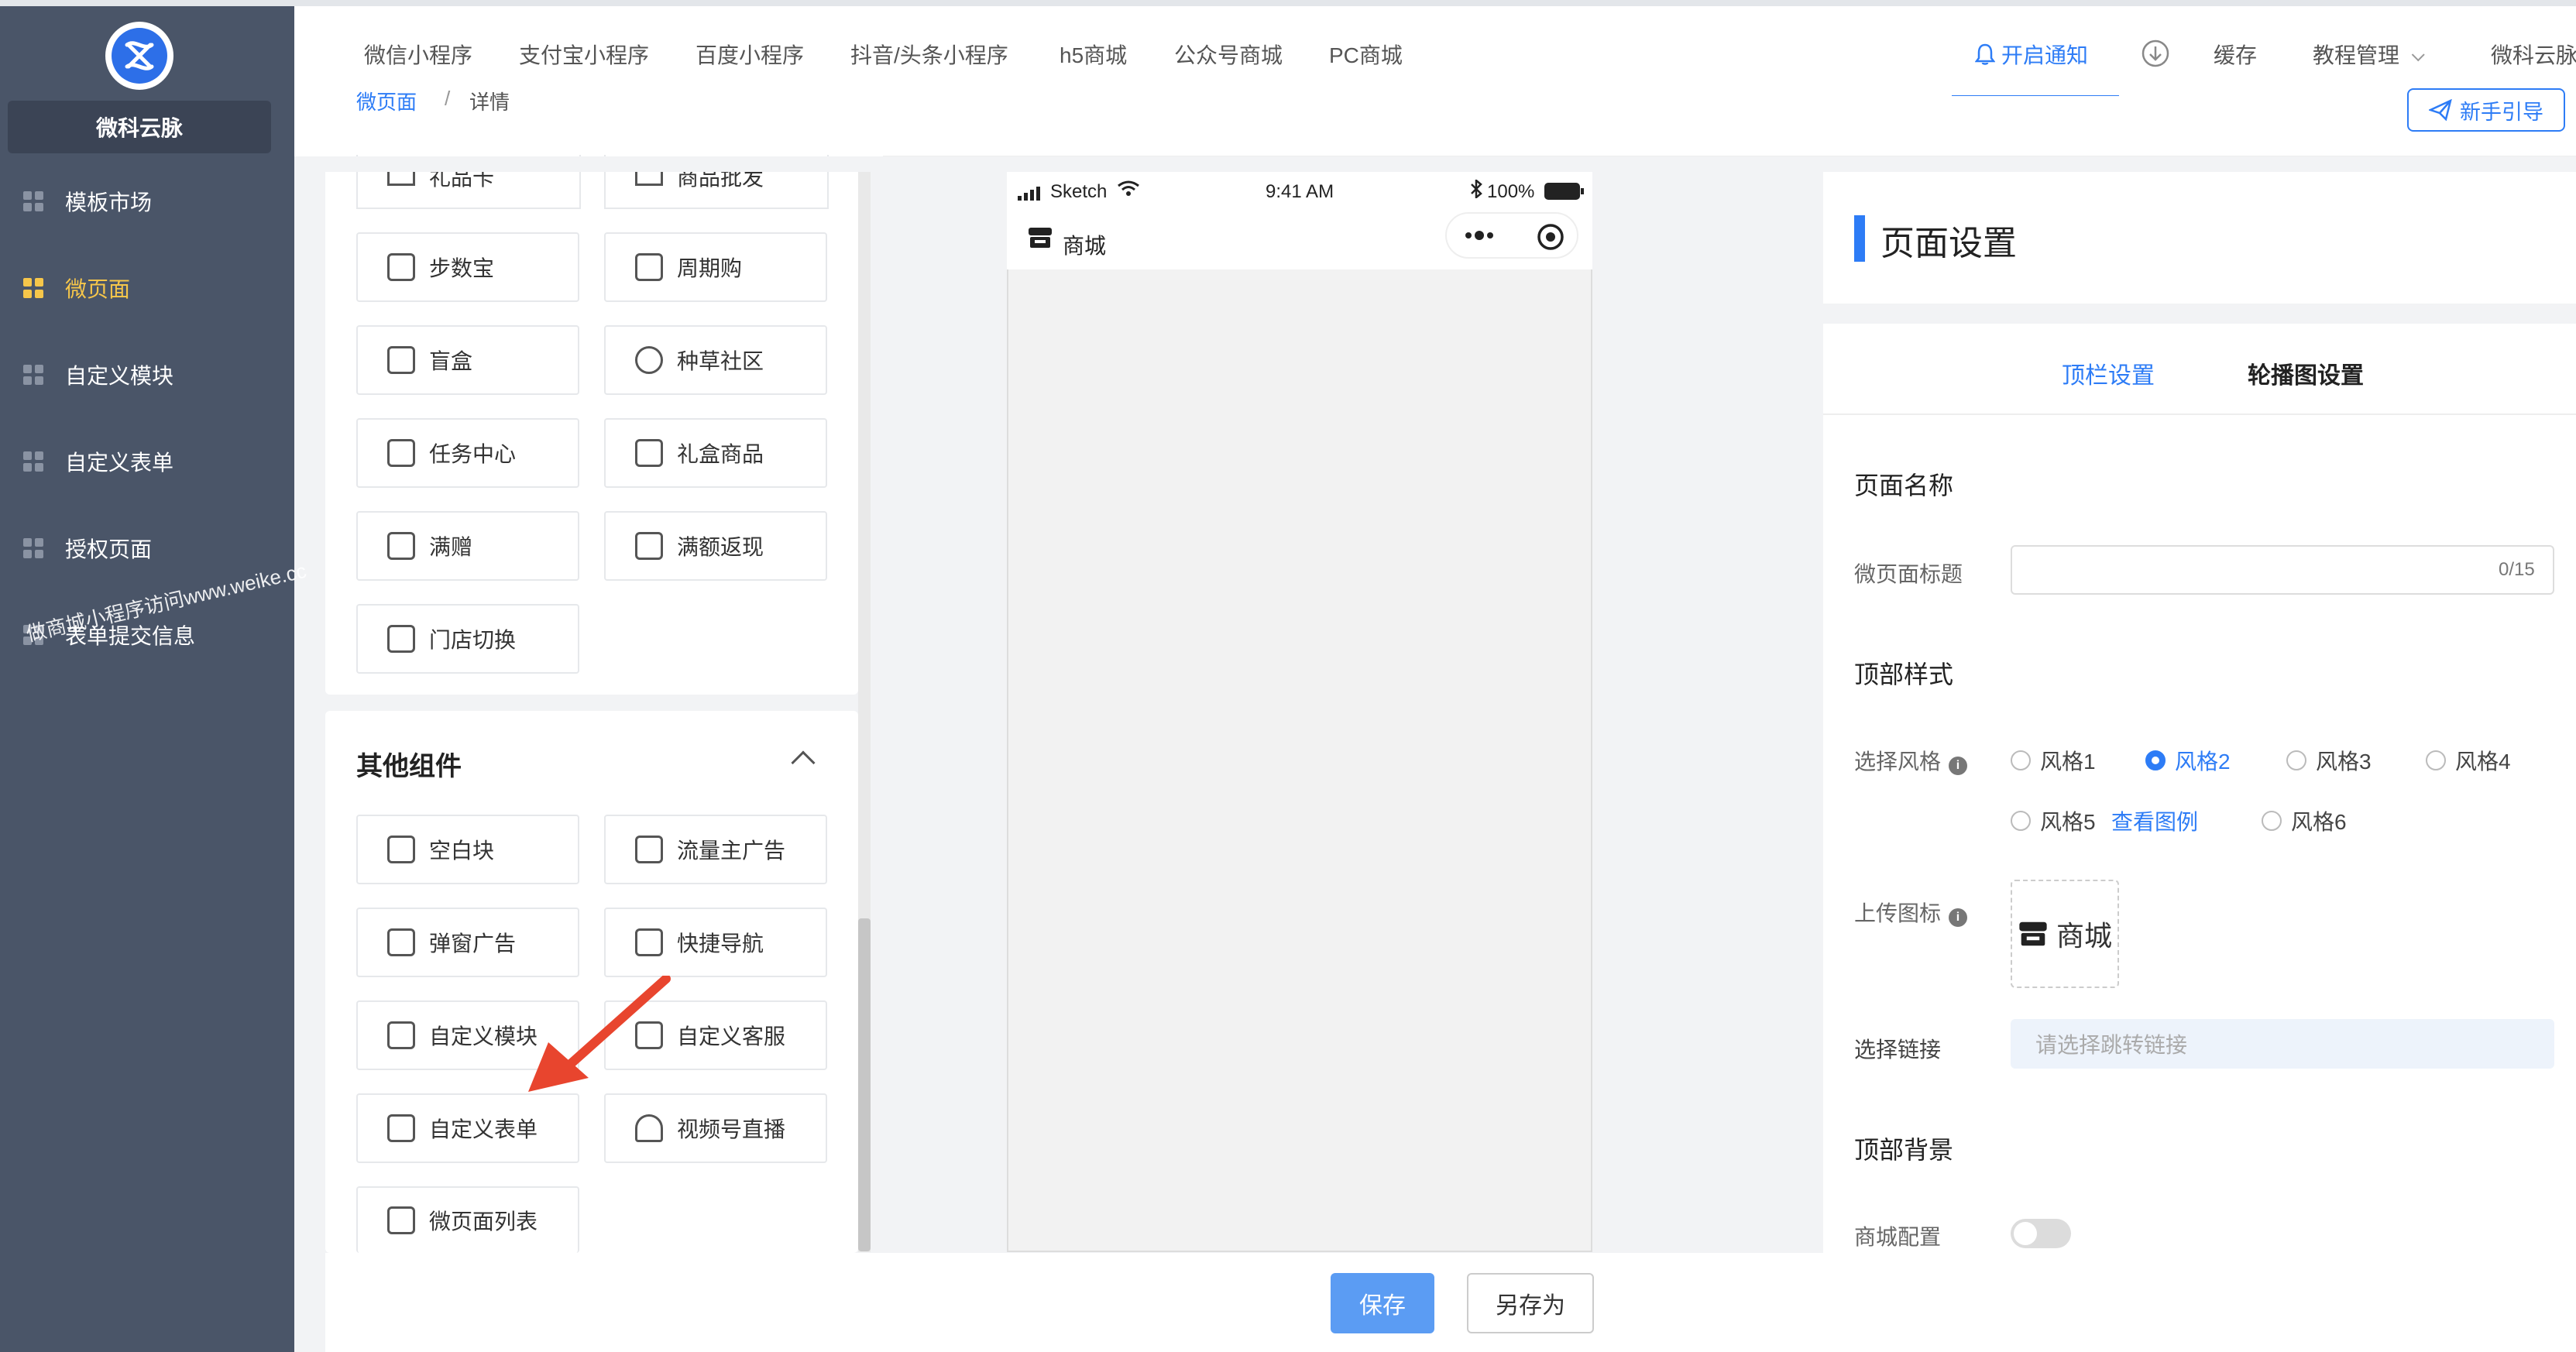  What do you see at coordinates (2108, 373) in the screenshot?
I see `tab-topbar-settings: 顶栏设置` at bounding box center [2108, 373].